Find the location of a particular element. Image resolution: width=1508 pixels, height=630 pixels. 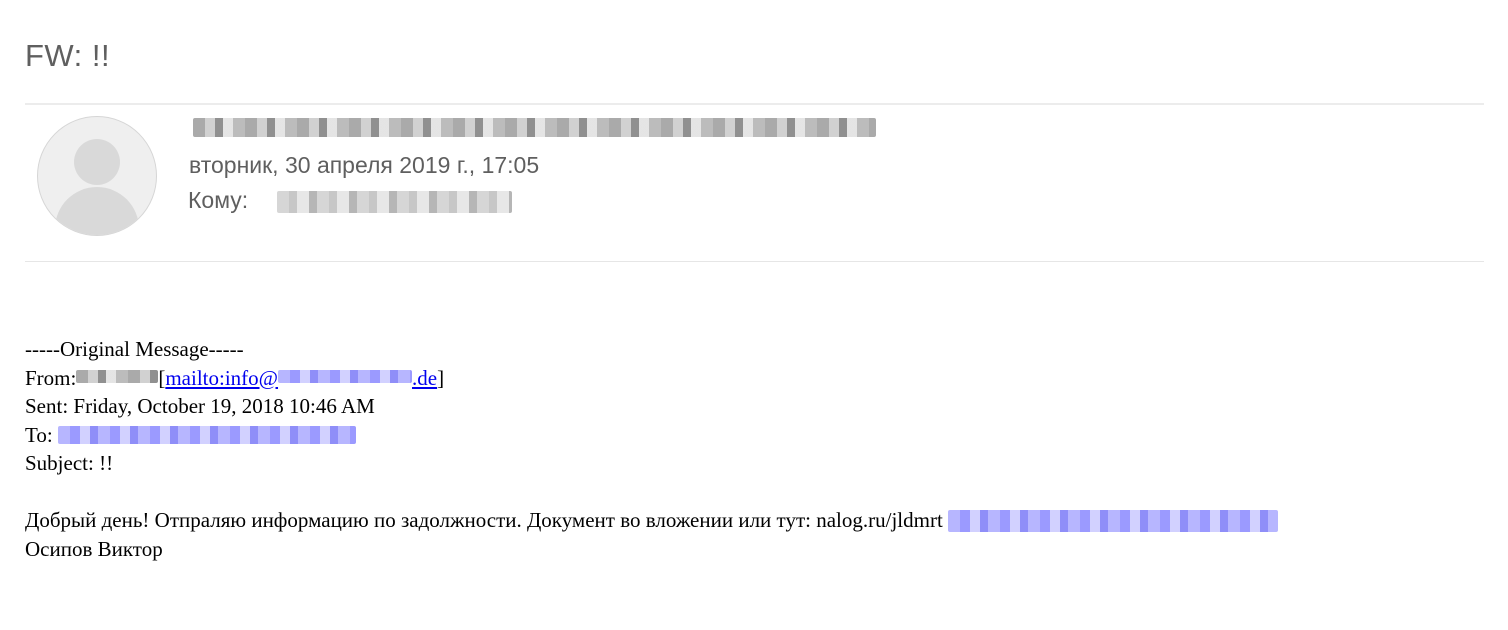

sender-name-redacted is located at coordinates (534, 127).